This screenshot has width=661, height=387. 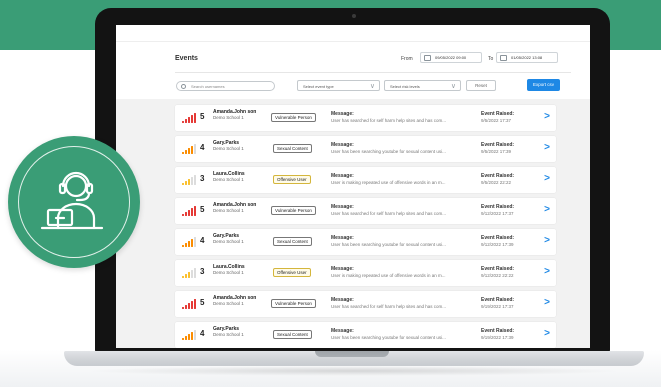 I want to click on support-badge-ring, so click(x=74, y=202).